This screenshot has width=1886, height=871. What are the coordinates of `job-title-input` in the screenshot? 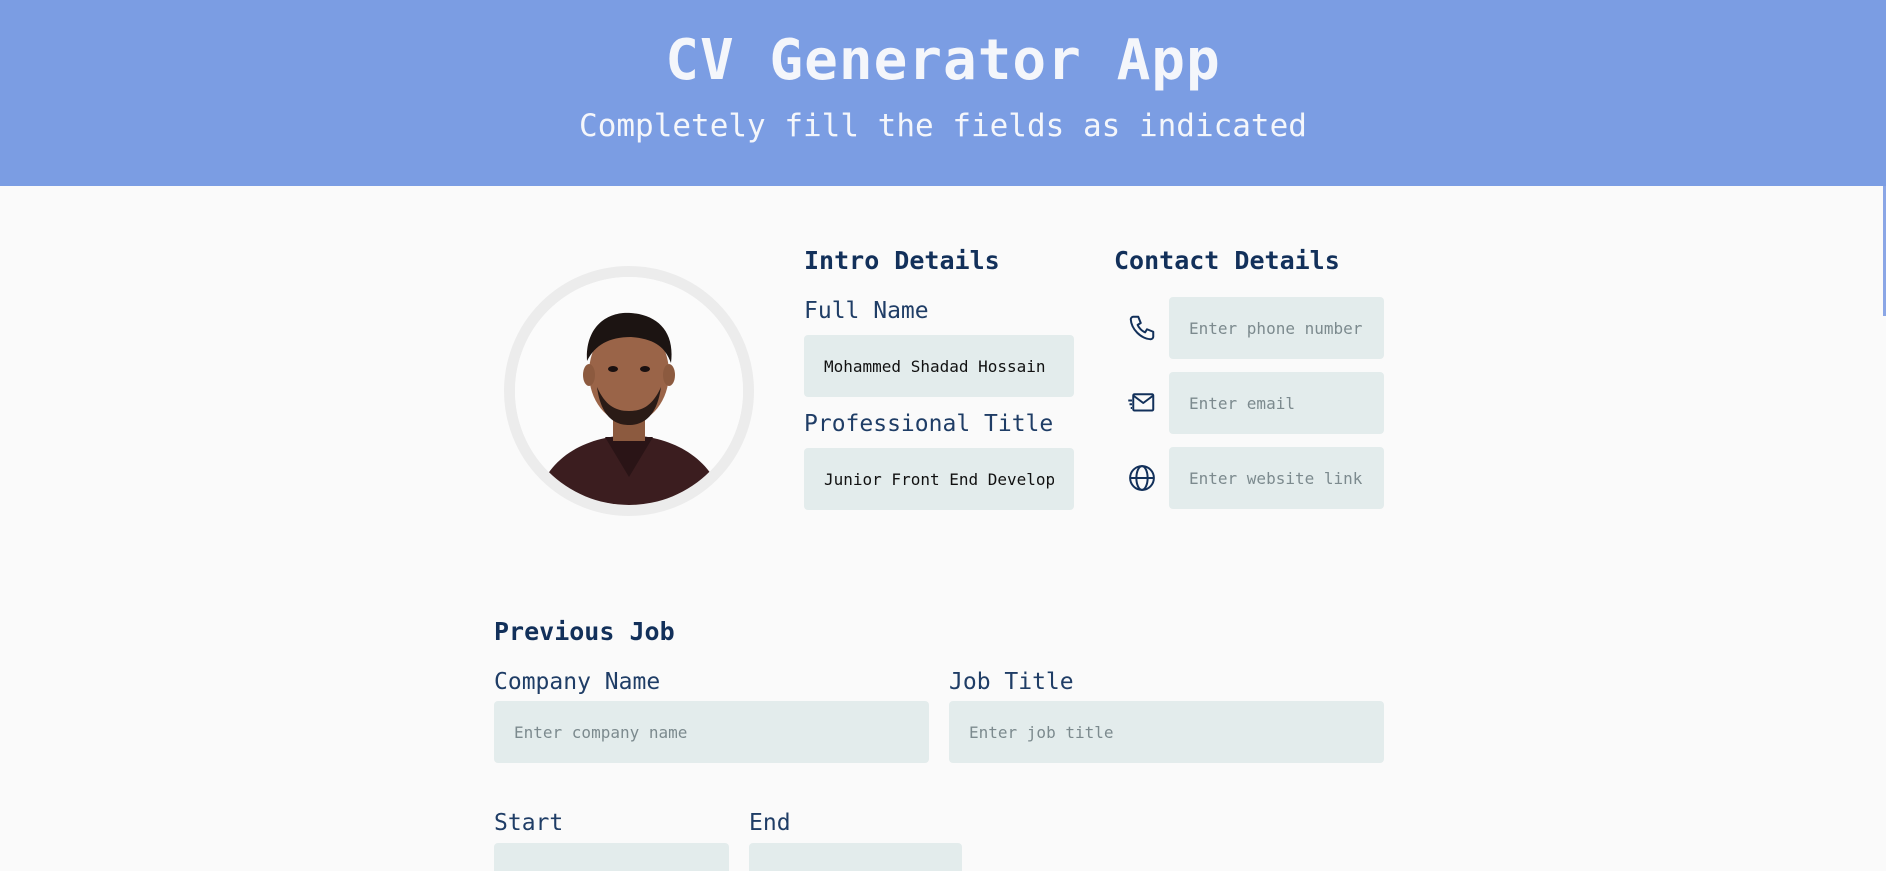 It's located at (1166, 732).